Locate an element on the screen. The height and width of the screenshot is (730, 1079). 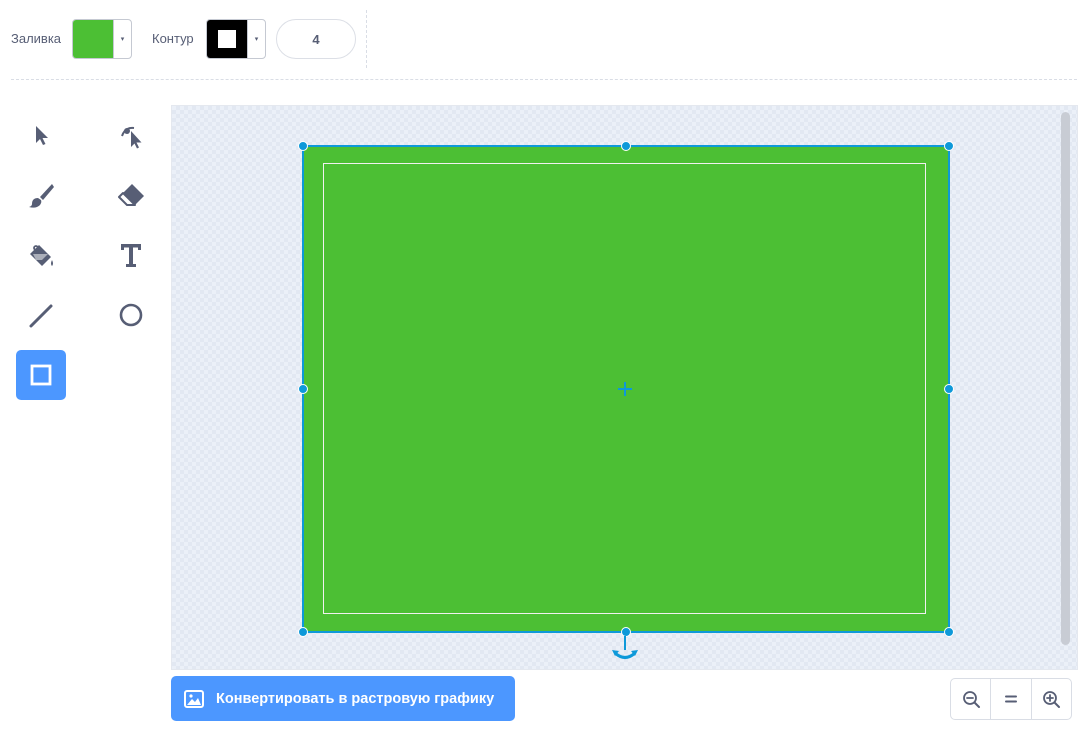
brush-icon is located at coordinates (41, 196).